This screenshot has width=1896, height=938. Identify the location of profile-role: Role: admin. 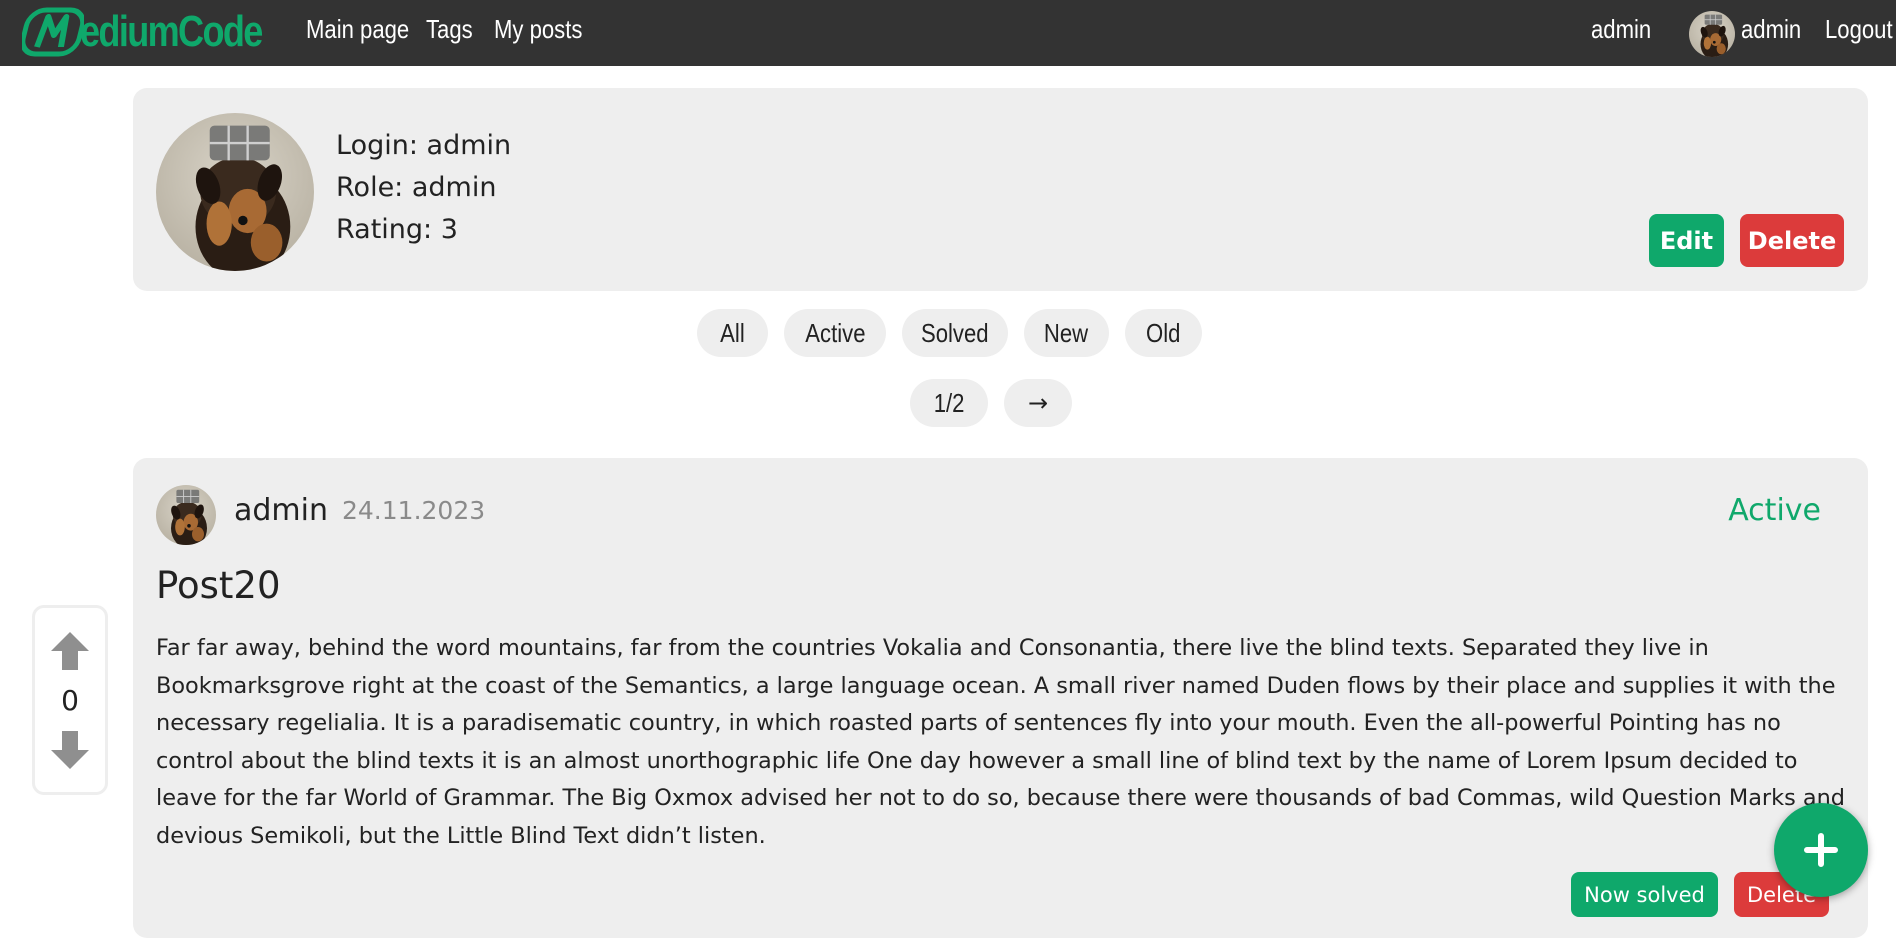
(416, 187).